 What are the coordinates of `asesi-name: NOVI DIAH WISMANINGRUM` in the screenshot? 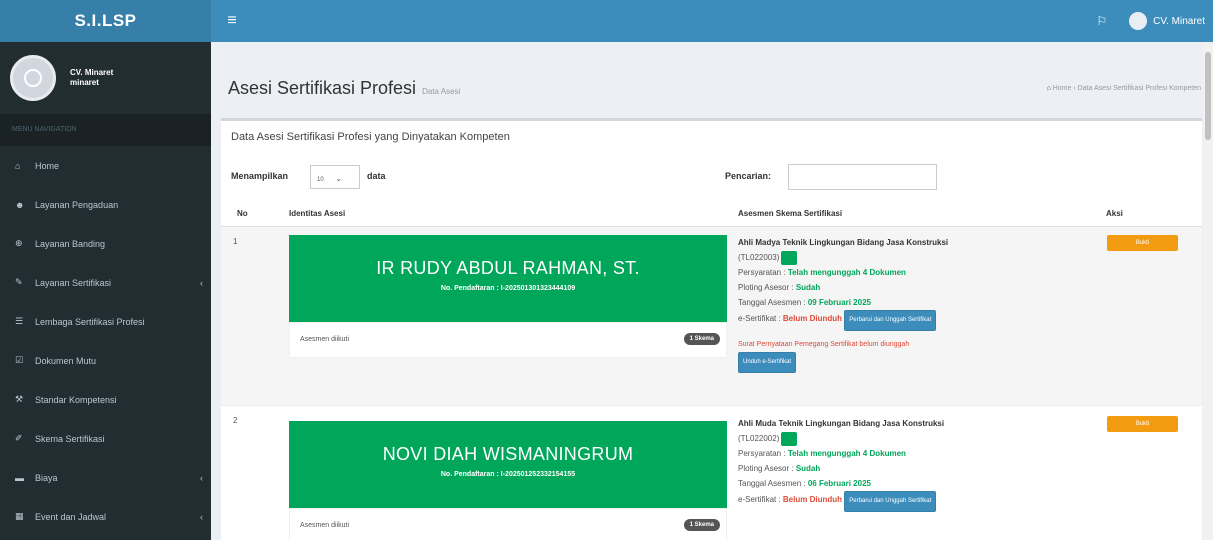 It's located at (508, 454).